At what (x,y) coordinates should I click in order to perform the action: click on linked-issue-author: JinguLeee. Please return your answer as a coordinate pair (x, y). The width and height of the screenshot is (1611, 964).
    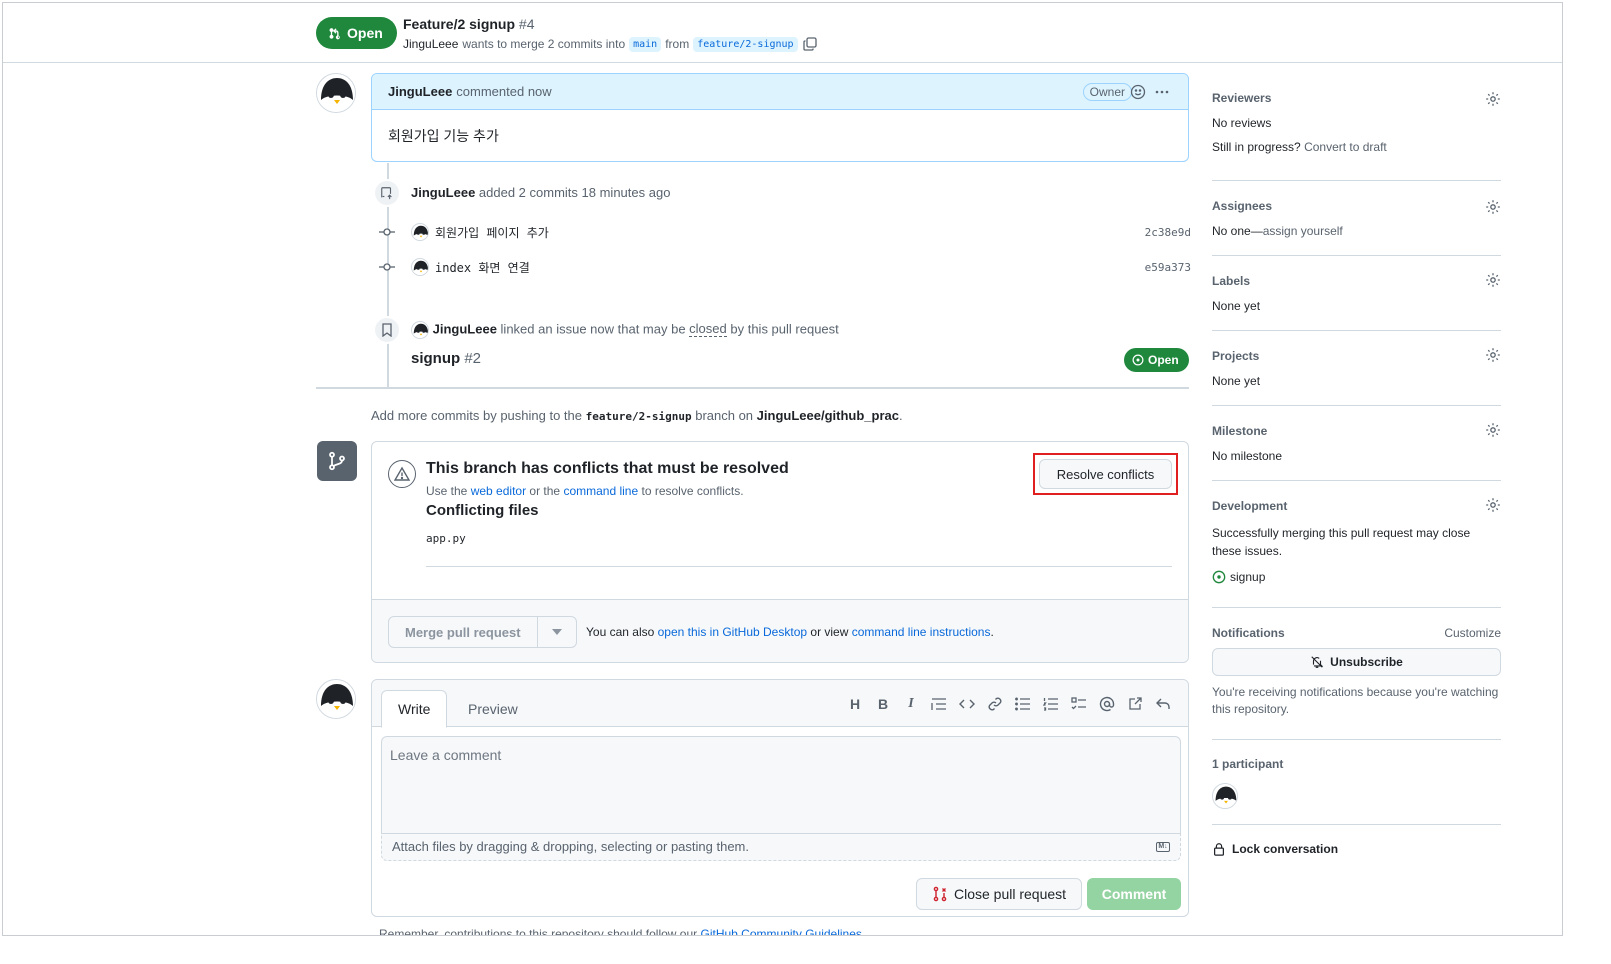
    Looking at the image, I should click on (465, 328).